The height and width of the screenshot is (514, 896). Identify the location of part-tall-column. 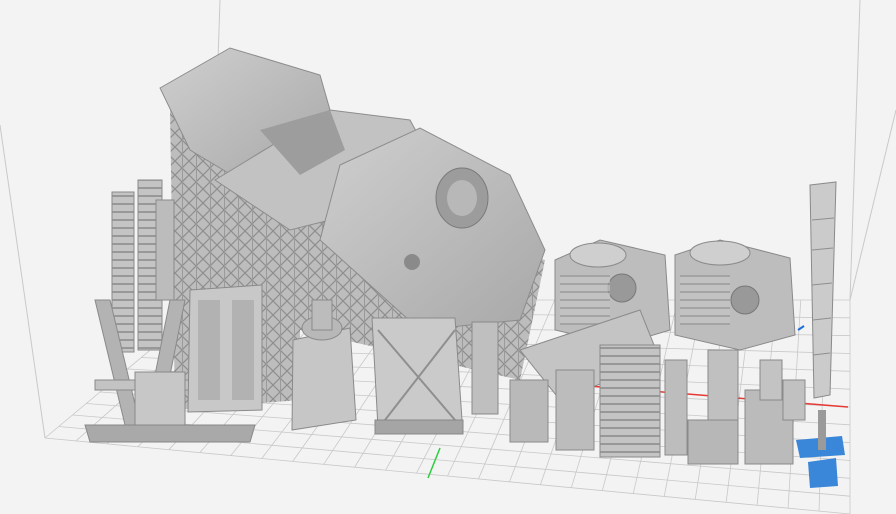
(485, 368).